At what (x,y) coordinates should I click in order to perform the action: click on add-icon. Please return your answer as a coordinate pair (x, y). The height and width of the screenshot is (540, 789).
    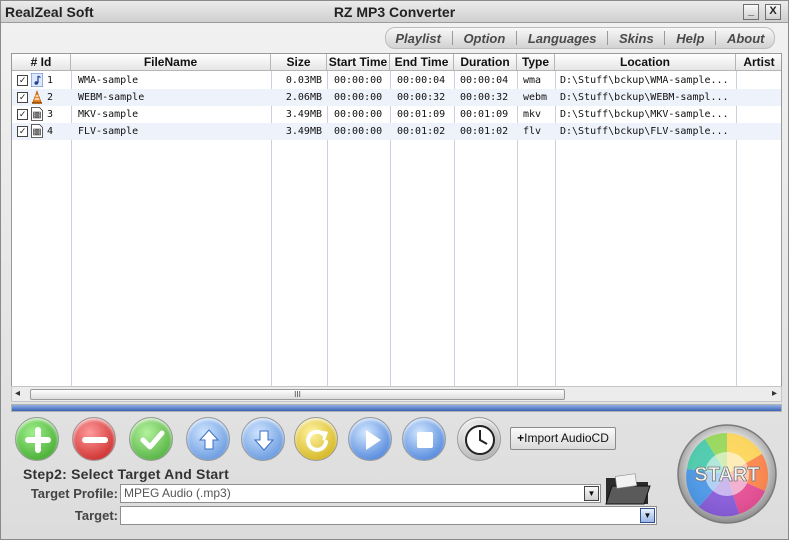
    Looking at the image, I should click on (38, 440).